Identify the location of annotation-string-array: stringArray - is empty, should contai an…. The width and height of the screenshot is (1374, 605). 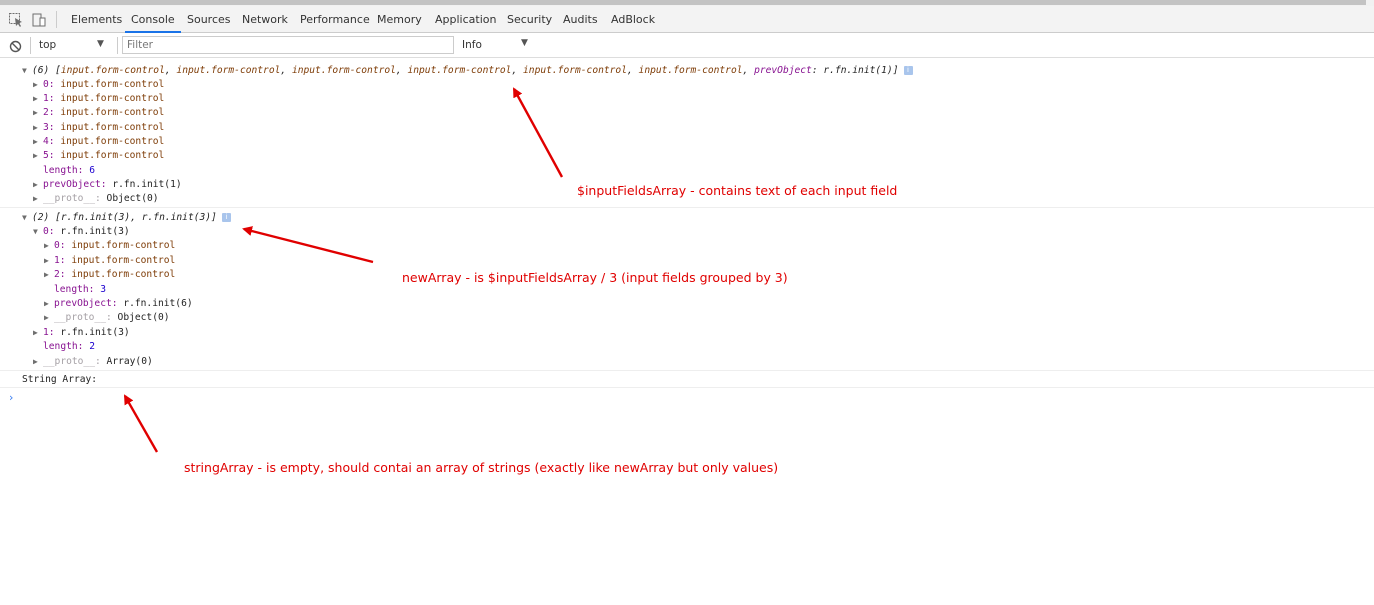
(481, 467).